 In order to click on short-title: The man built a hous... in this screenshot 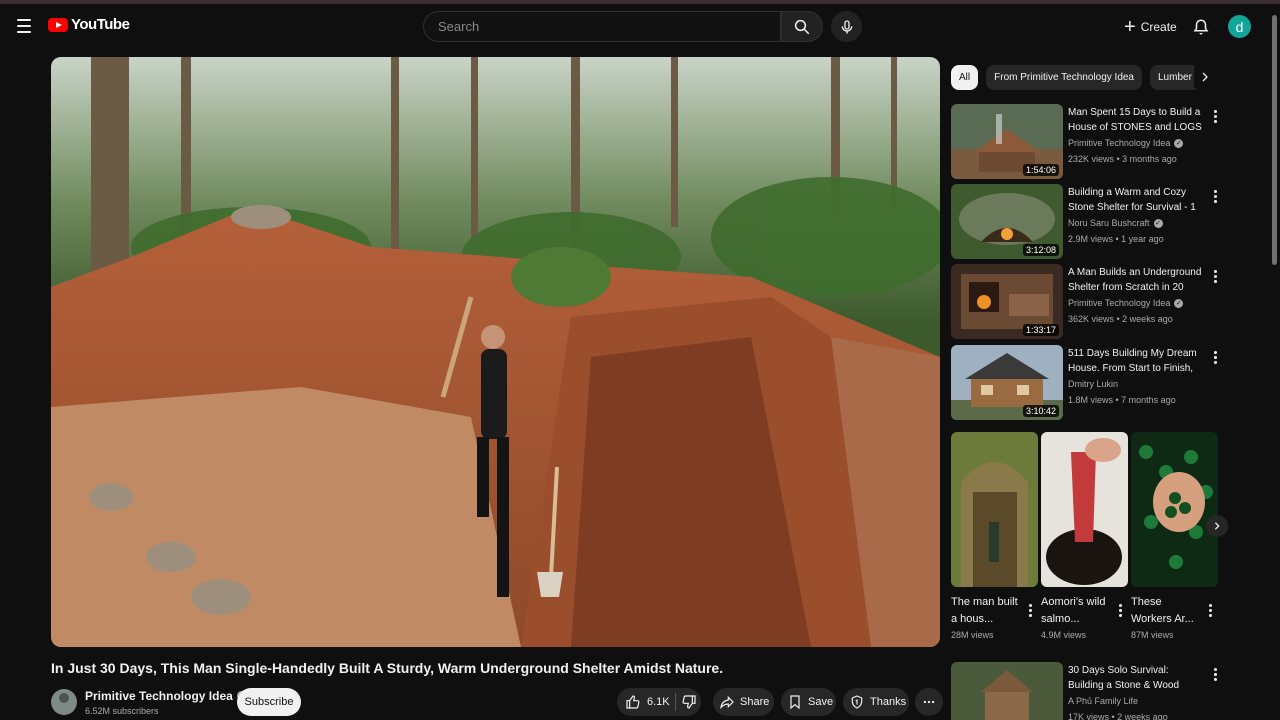, I will do `click(984, 610)`.